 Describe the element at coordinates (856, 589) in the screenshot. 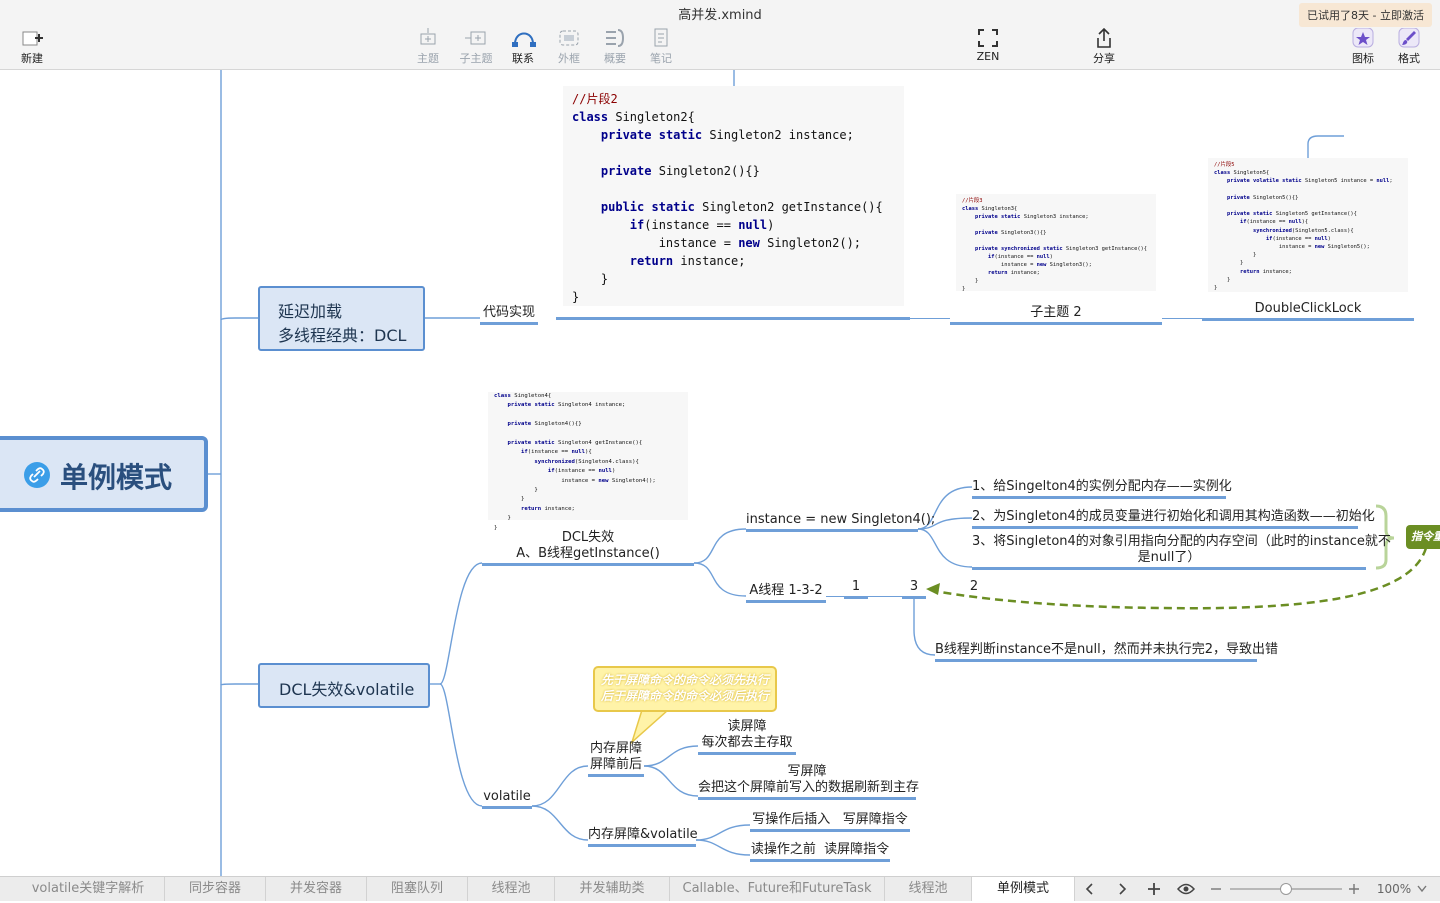

I see `topic-num-1: 1` at that location.